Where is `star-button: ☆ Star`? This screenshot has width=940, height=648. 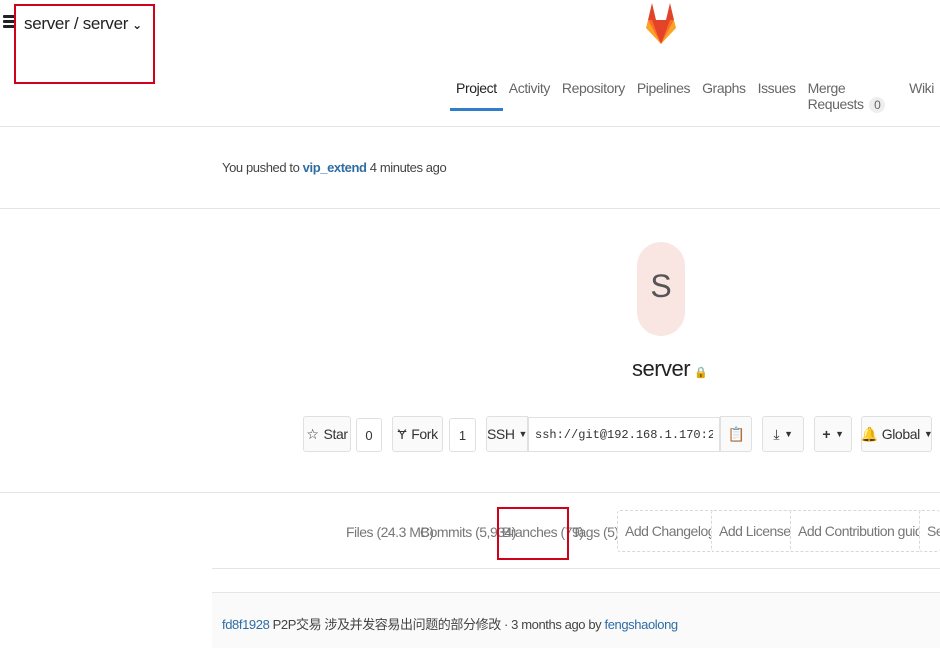
star-button: ☆ Star is located at coordinates (327, 434).